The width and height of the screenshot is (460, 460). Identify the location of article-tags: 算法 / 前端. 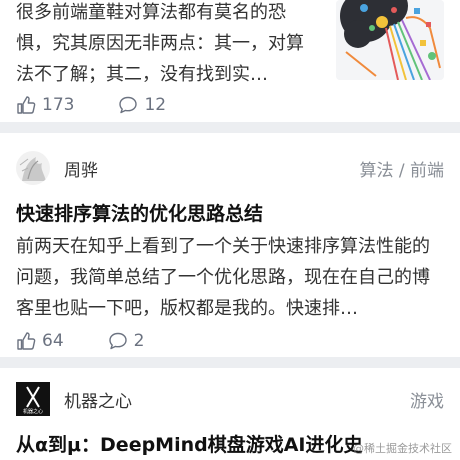
(401, 168).